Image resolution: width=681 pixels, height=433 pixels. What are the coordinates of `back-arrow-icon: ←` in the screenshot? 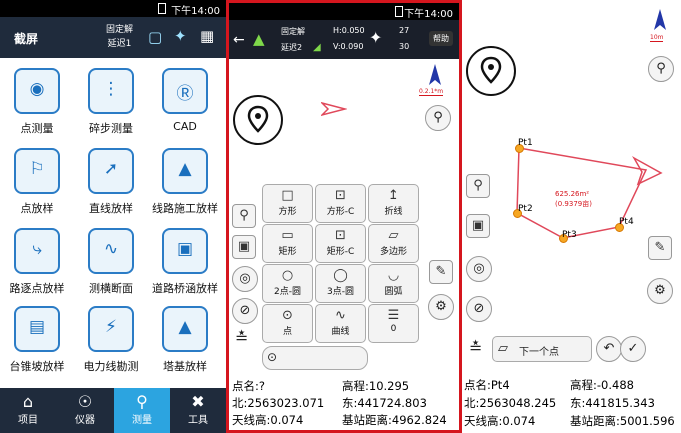 It's located at (239, 40).